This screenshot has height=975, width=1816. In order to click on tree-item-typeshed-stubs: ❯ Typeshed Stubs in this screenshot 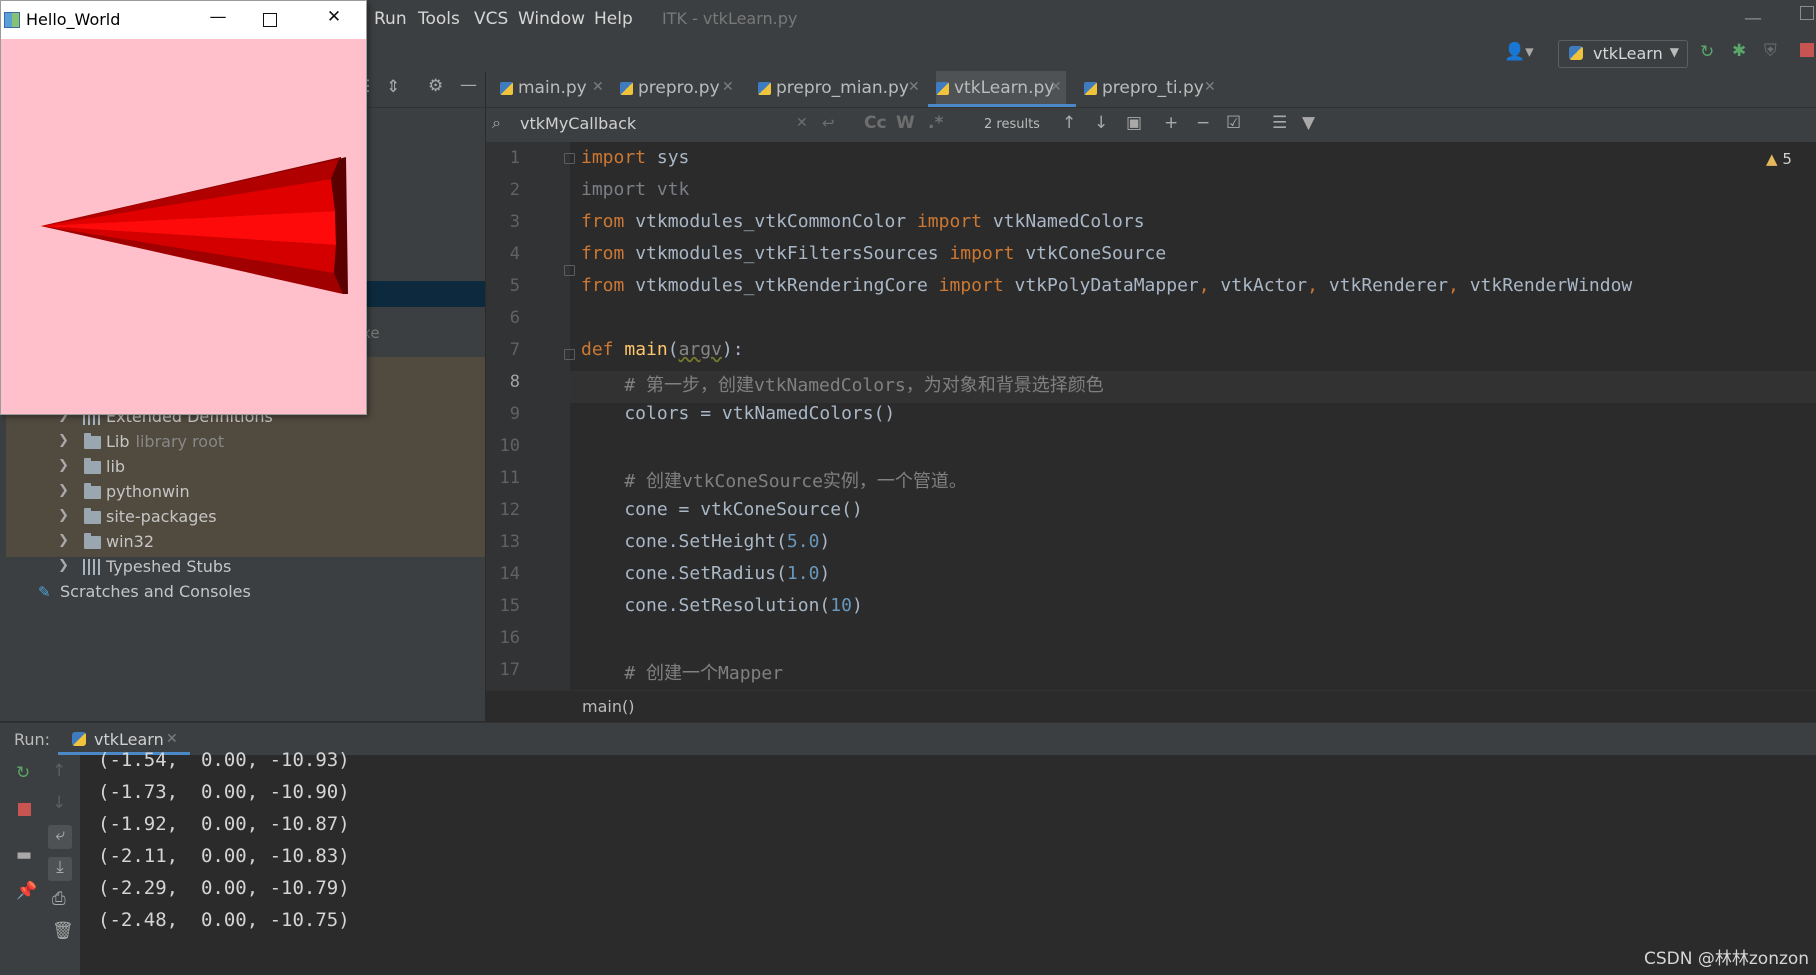, I will do `click(242, 568)`.